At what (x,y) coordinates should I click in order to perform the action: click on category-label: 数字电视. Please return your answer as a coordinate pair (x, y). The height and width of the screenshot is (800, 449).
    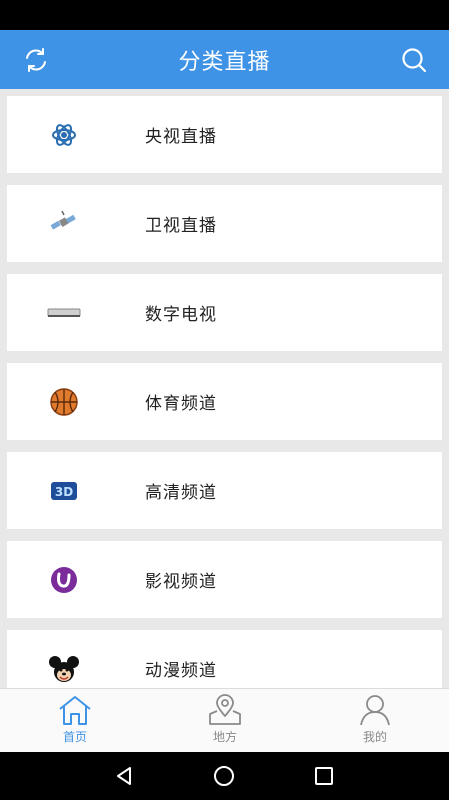
    Looking at the image, I should click on (181, 315).